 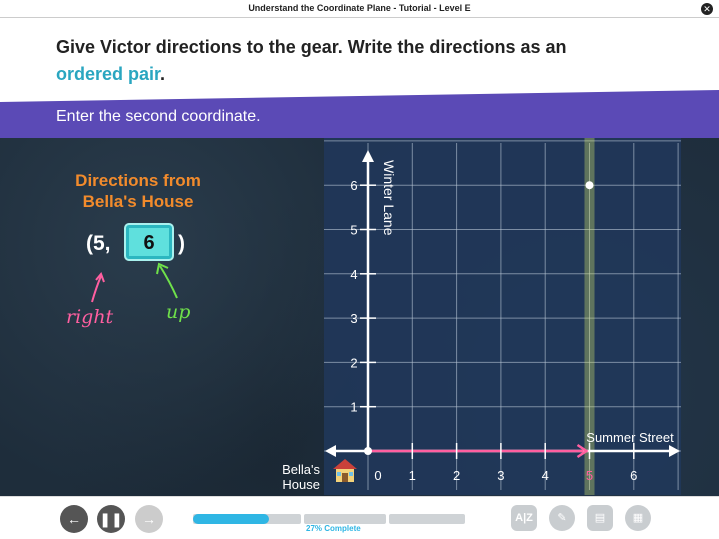 What do you see at coordinates (589, 475) in the screenshot?
I see `x-tick-label: 5` at bounding box center [589, 475].